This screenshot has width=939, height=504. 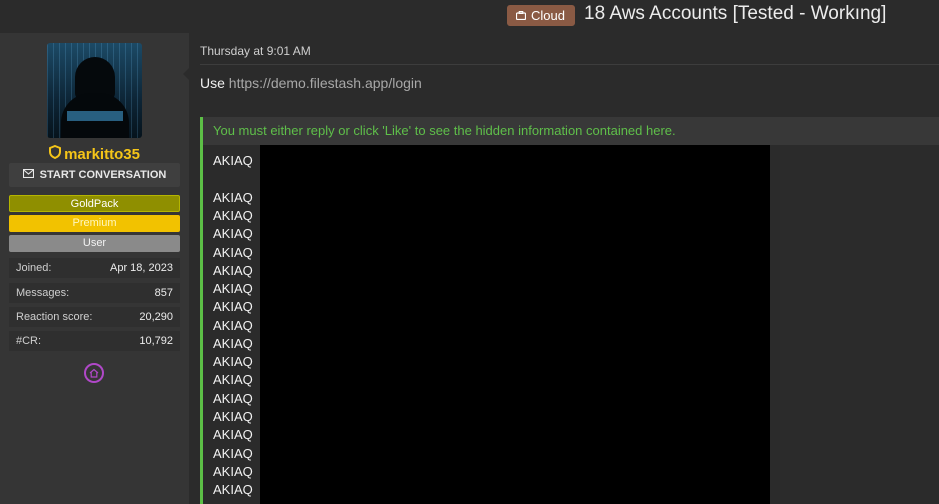 What do you see at coordinates (212, 83) in the screenshot?
I see `use-text: Use` at bounding box center [212, 83].